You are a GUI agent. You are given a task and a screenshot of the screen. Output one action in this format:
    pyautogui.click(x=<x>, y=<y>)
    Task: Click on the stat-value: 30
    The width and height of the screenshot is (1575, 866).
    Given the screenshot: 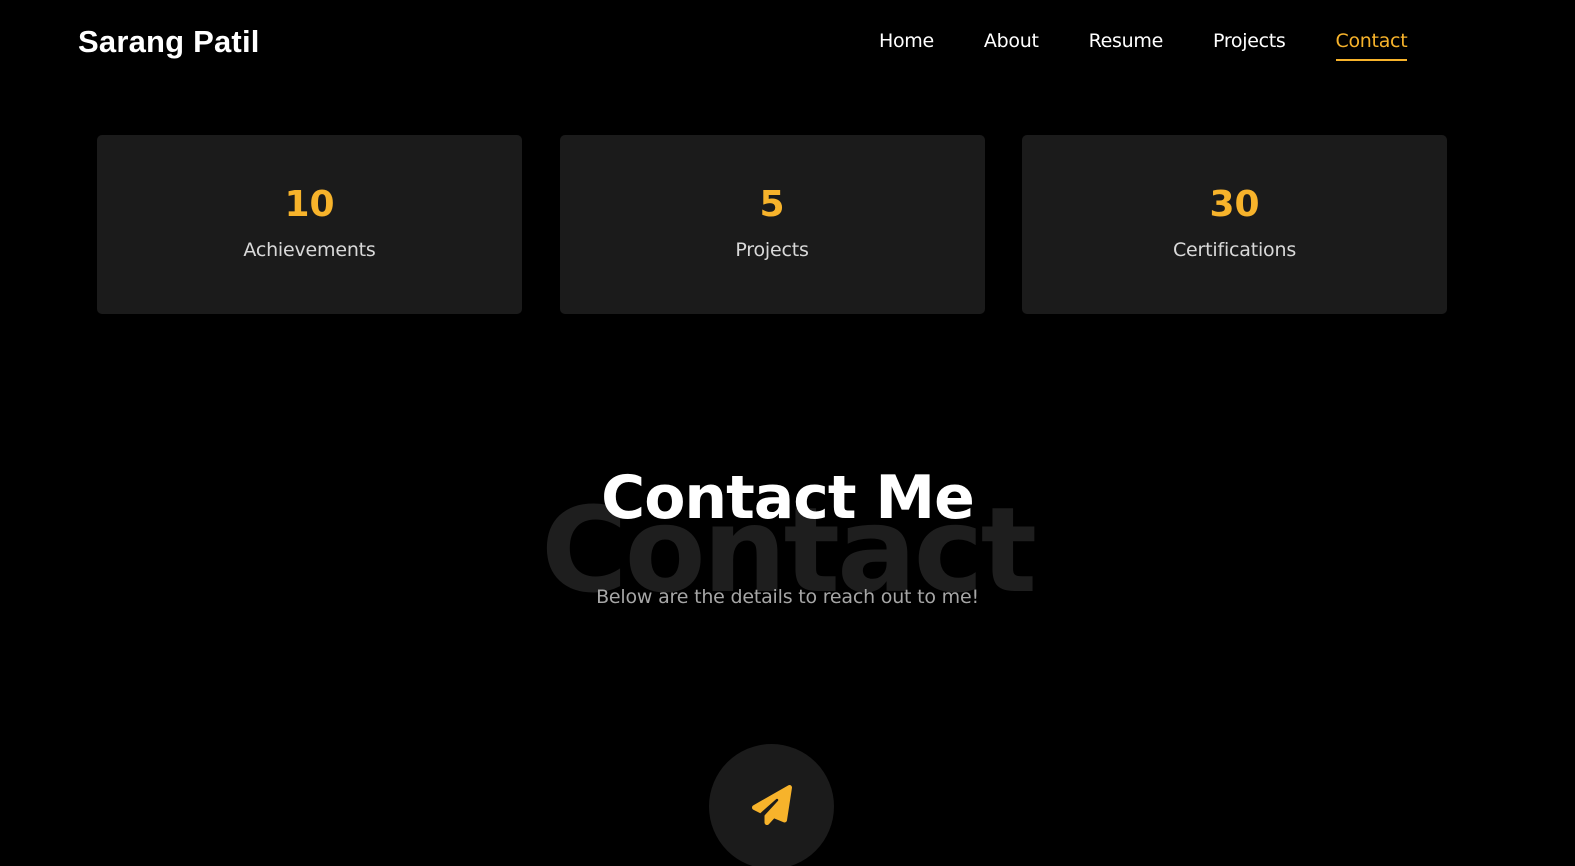 What is the action you would take?
    pyautogui.click(x=1234, y=204)
    